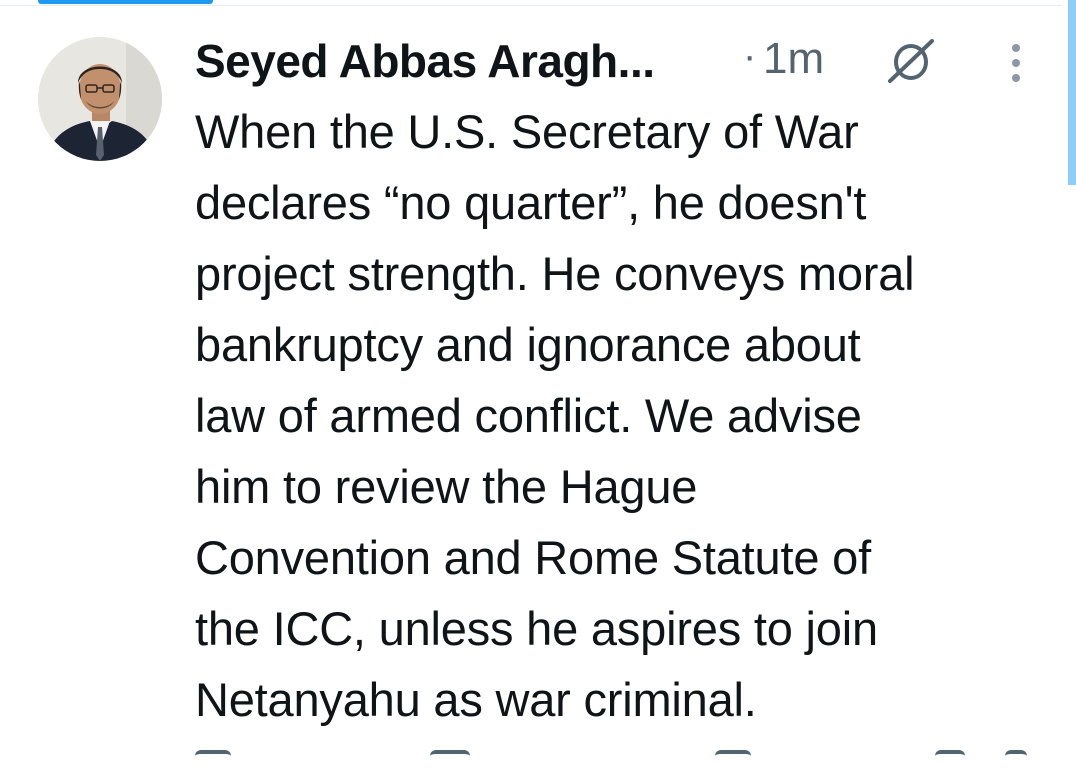 The width and height of the screenshot is (1076, 770). What do you see at coordinates (213, 758) in the screenshot?
I see `reply-icon` at bounding box center [213, 758].